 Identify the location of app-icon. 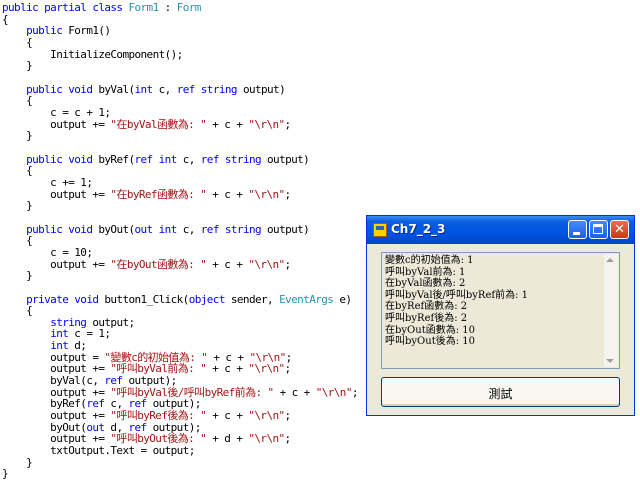
(380, 230).